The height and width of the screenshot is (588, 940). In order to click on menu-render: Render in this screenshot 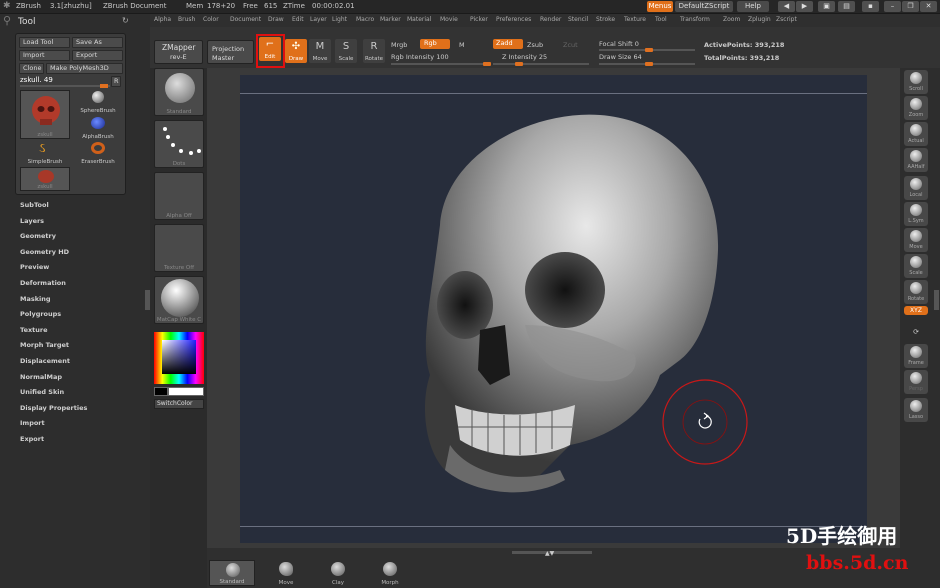, I will do `click(550, 19)`.